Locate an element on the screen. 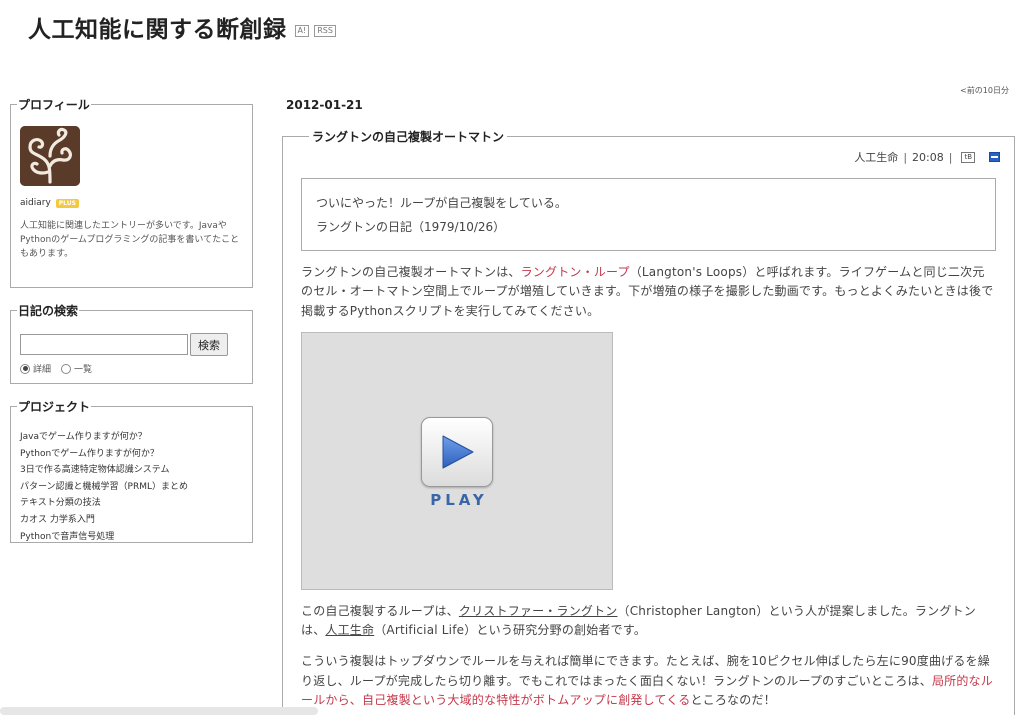 The height and width of the screenshot is (715, 1024). christopher-langton-link: クリストファー・ラングトン is located at coordinates (538, 611).